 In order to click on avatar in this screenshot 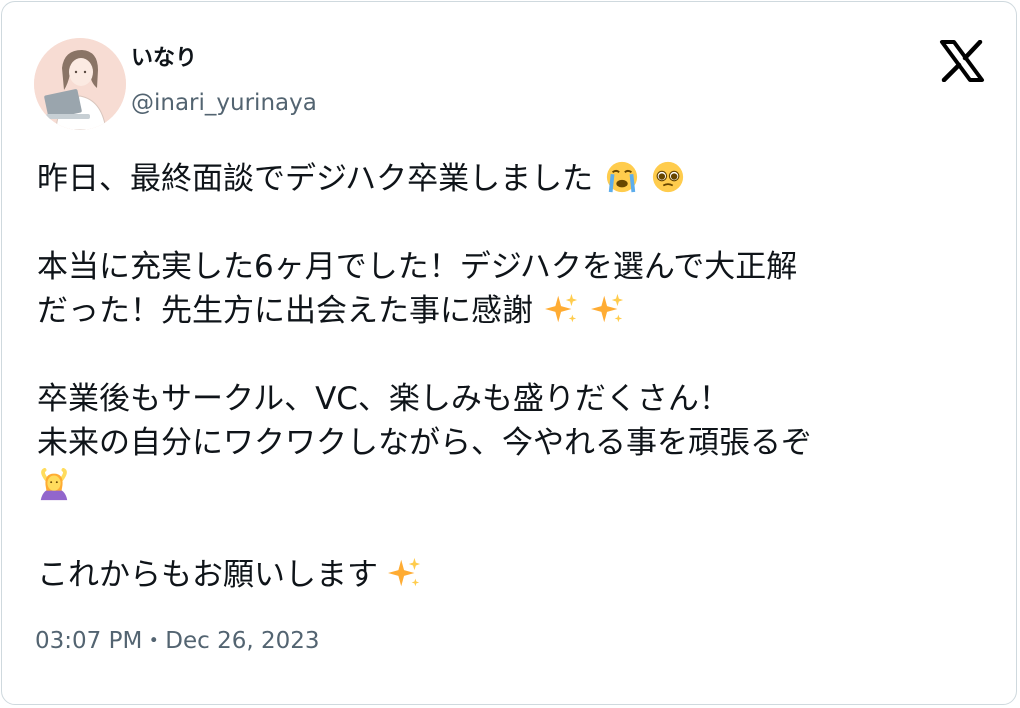, I will do `click(80, 84)`.